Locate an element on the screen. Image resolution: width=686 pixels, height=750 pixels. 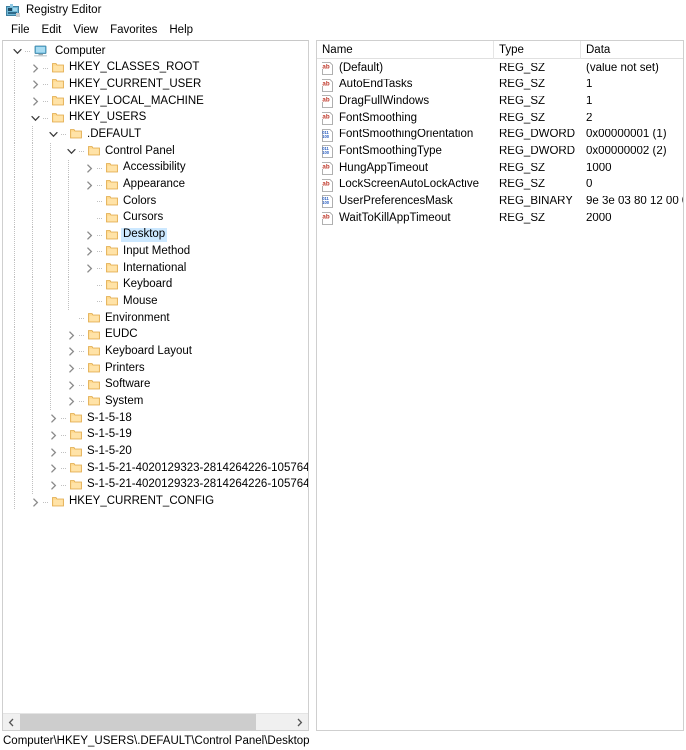
column-header-data: Data is located at coordinates (632, 50).